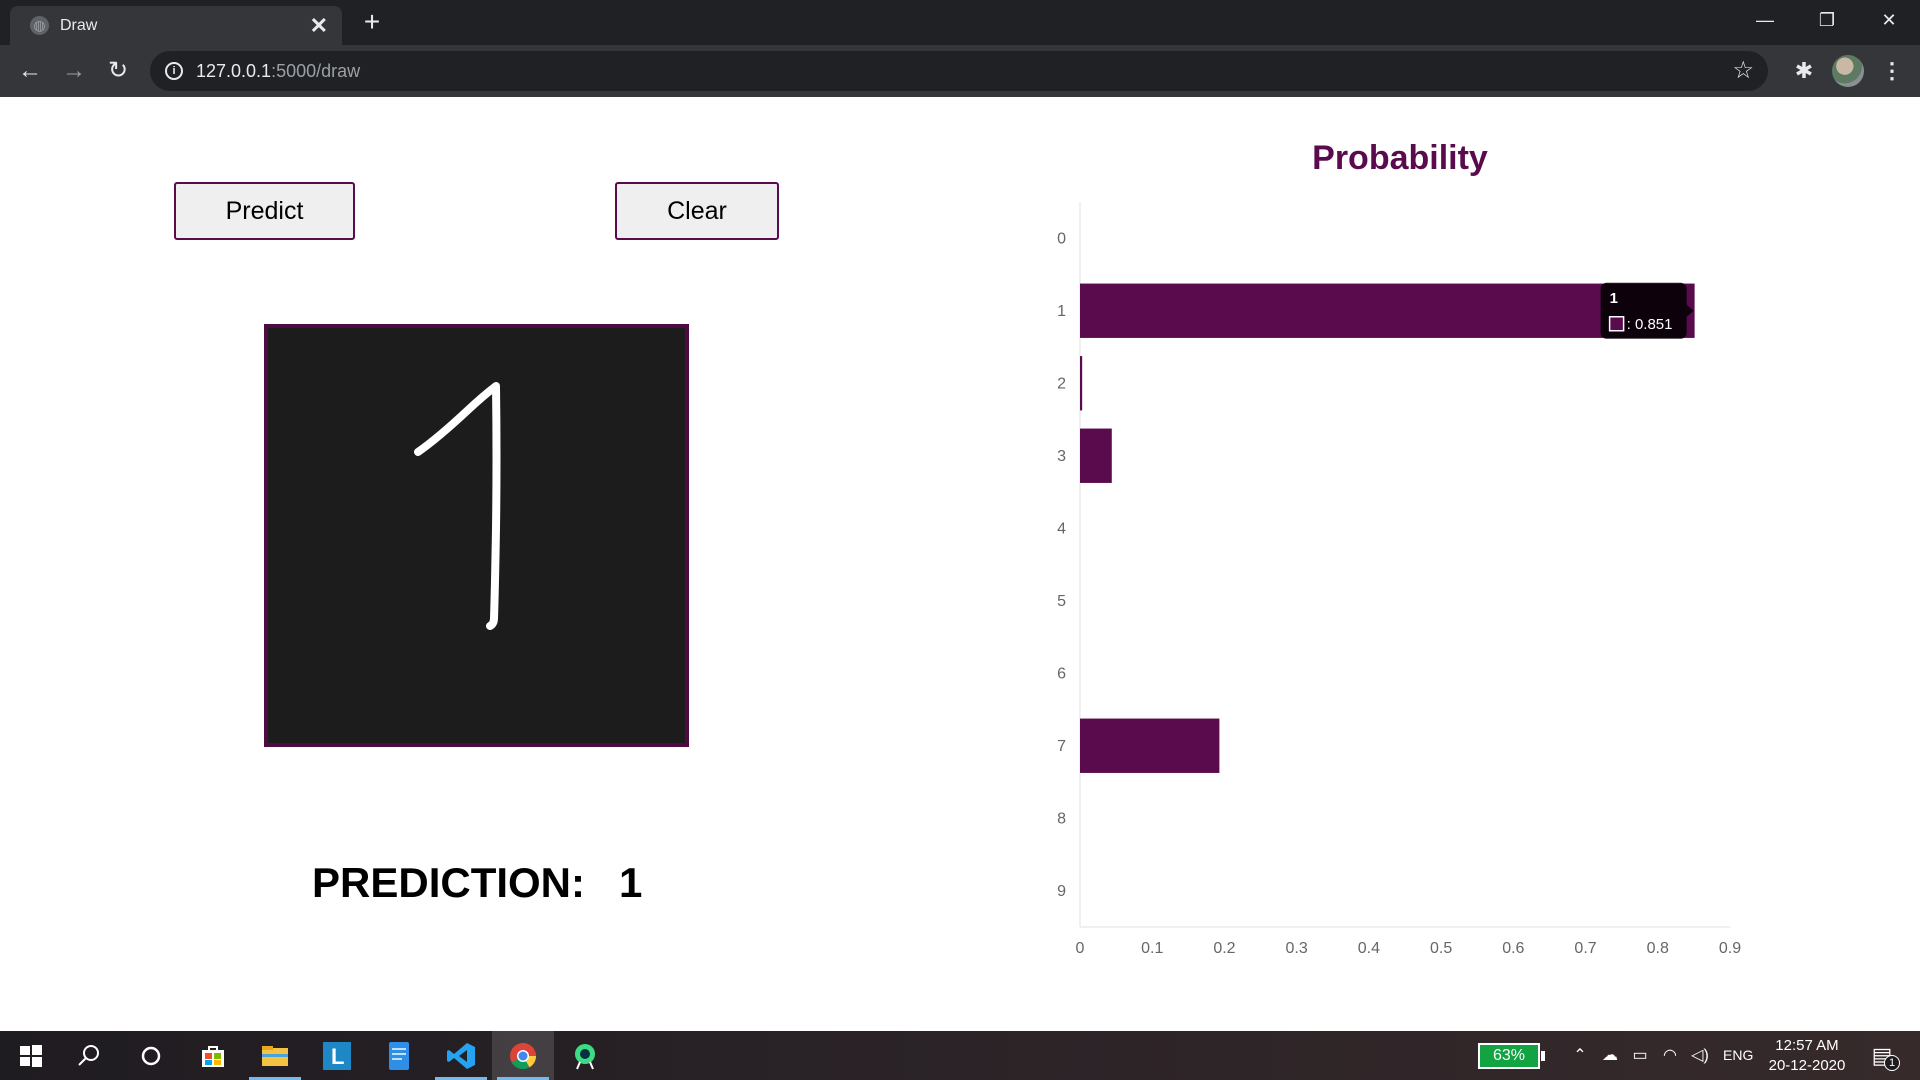 The width and height of the screenshot is (1920, 1080). What do you see at coordinates (39, 25) in the screenshot?
I see `globe-icon: ◍` at bounding box center [39, 25].